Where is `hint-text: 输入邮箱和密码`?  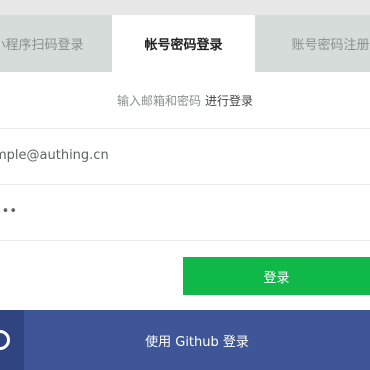
hint-text: 输入邮箱和密码 is located at coordinates (158, 100).